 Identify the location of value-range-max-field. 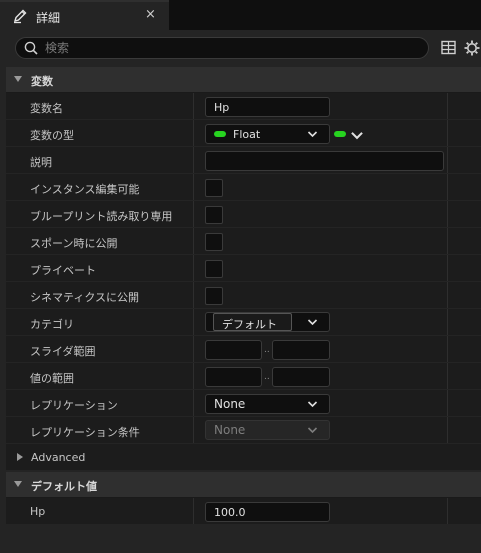
(301, 377).